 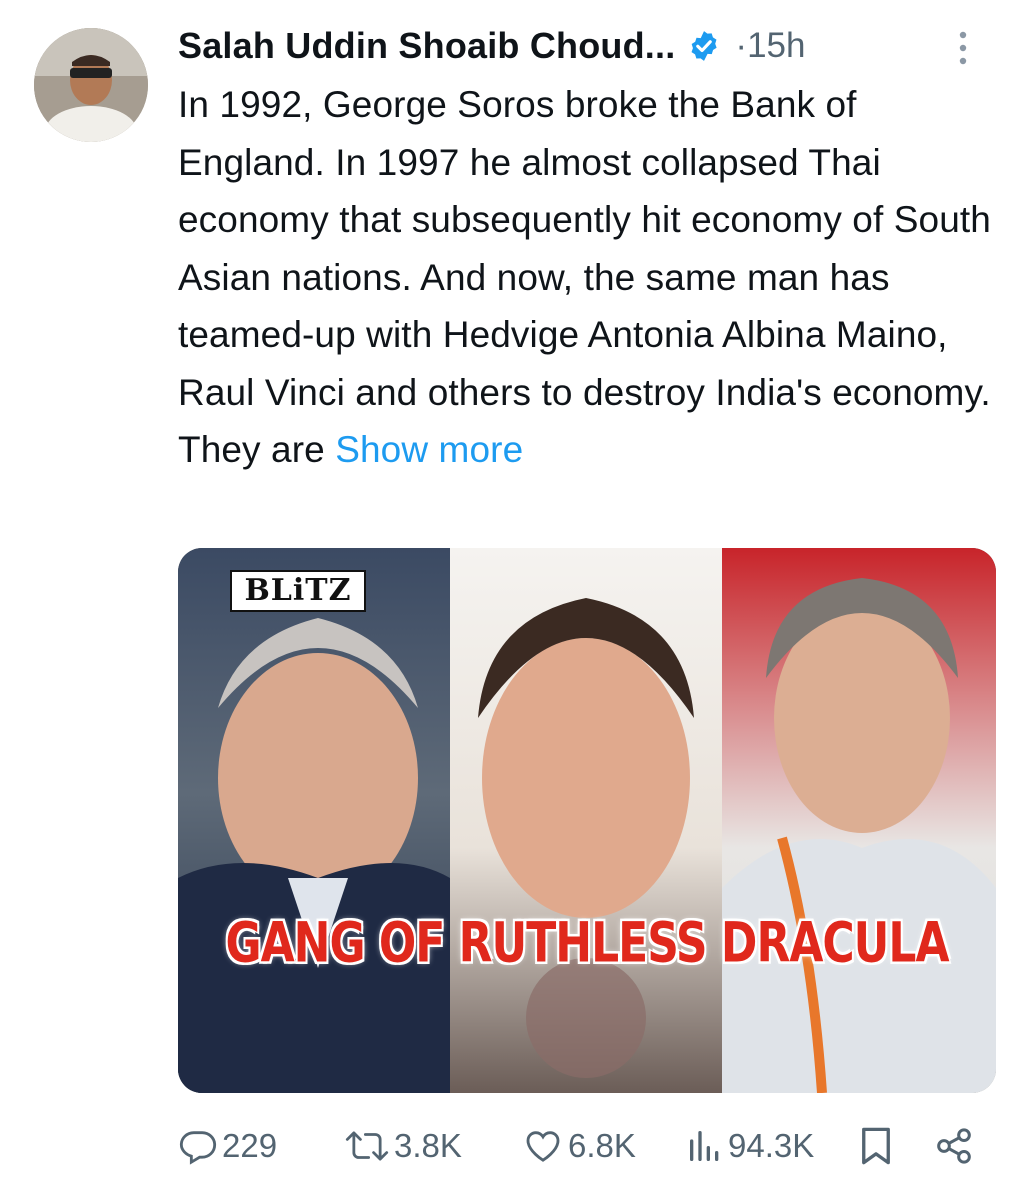 I want to click on repost-icon, so click(x=367, y=1146).